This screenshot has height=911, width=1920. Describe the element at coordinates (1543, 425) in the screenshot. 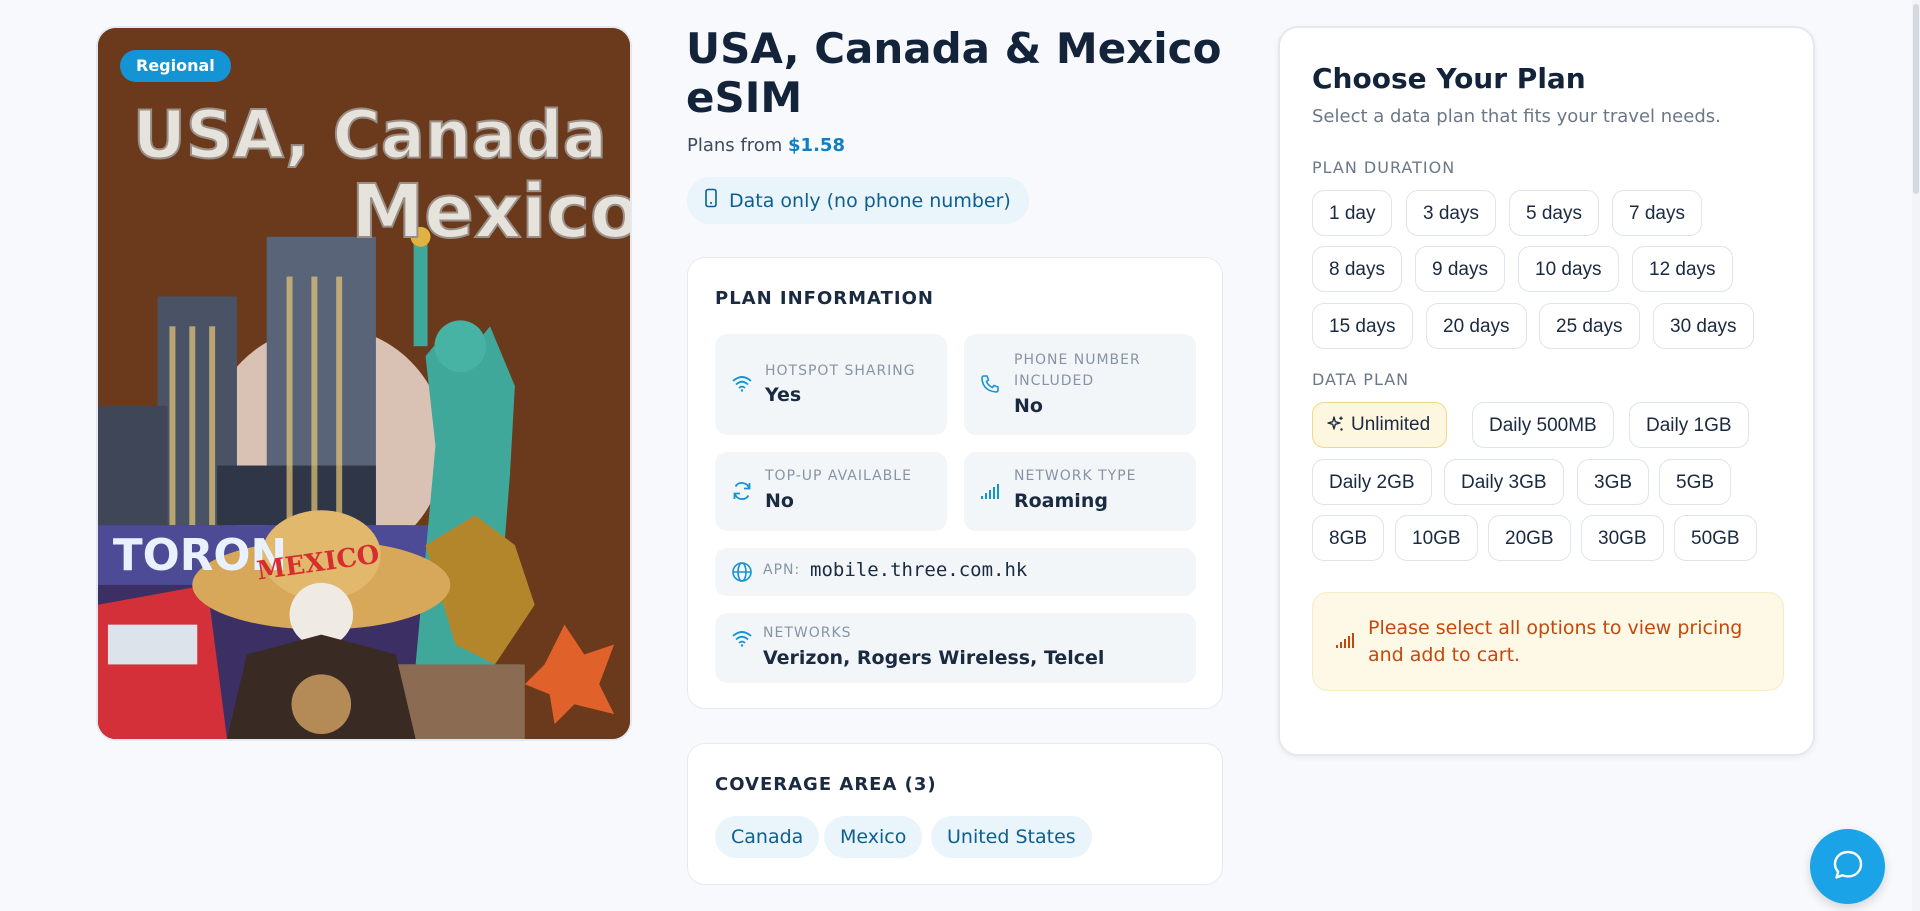

I see `data-option-daily-500mb: Daily 500MB` at that location.